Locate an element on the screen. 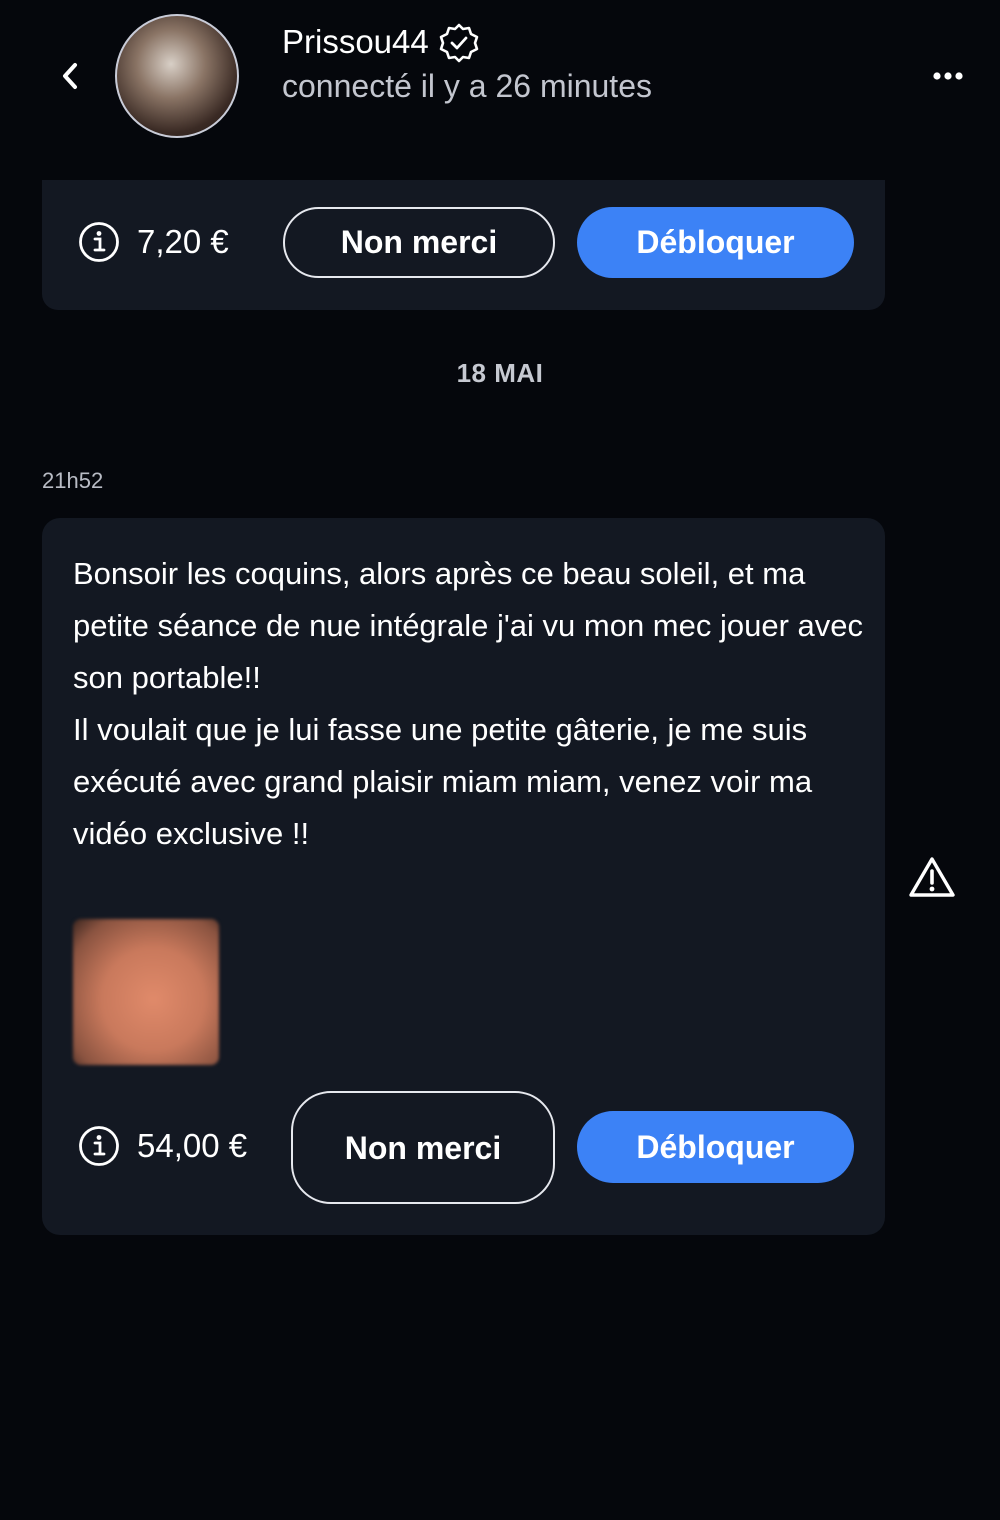 The width and height of the screenshot is (1000, 1520). locked-media-thumbnail is located at coordinates (146, 992).